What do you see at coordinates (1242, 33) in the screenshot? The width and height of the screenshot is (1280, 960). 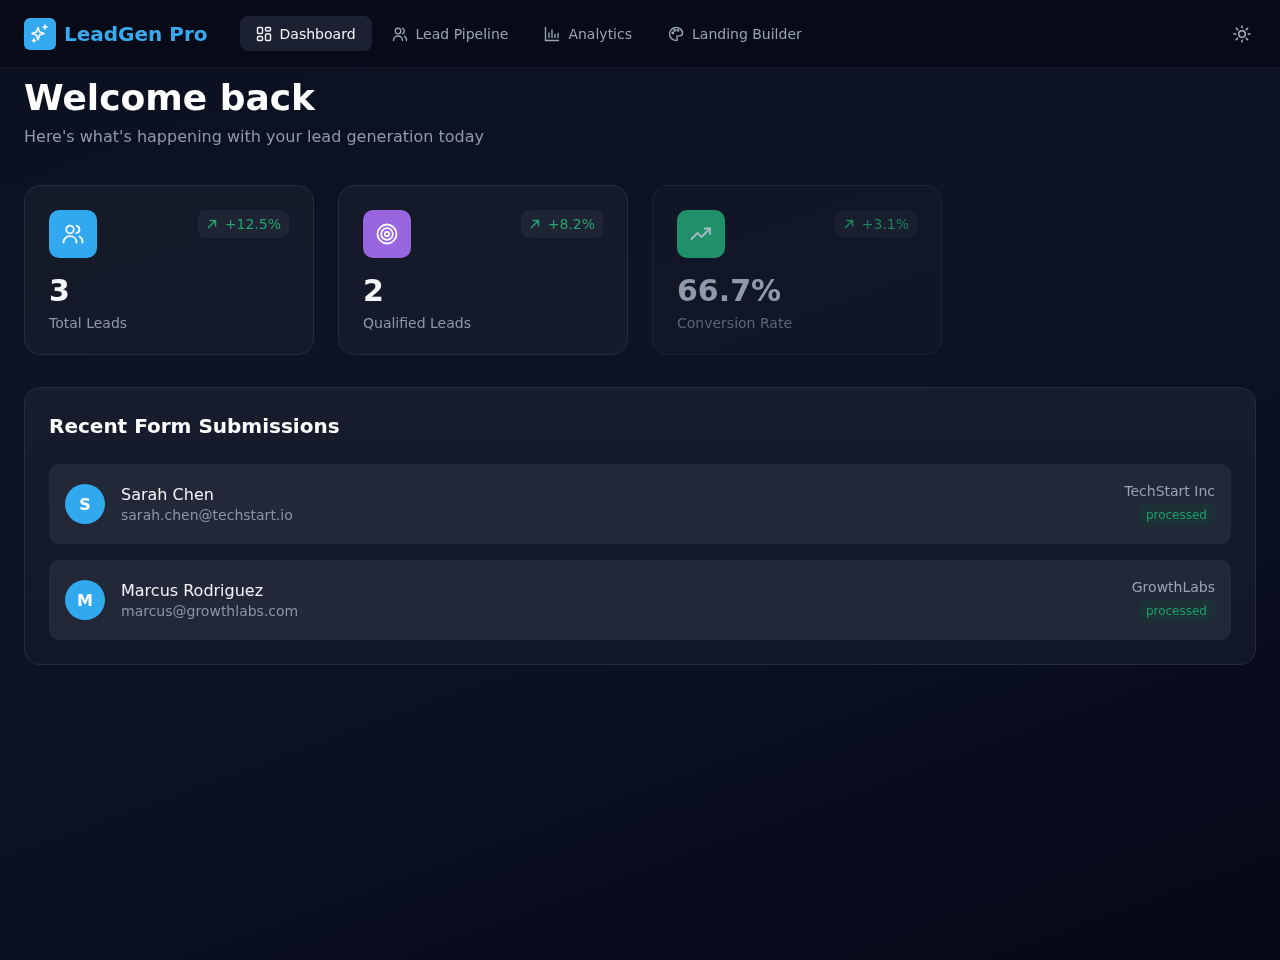 I see `sun-icon` at bounding box center [1242, 33].